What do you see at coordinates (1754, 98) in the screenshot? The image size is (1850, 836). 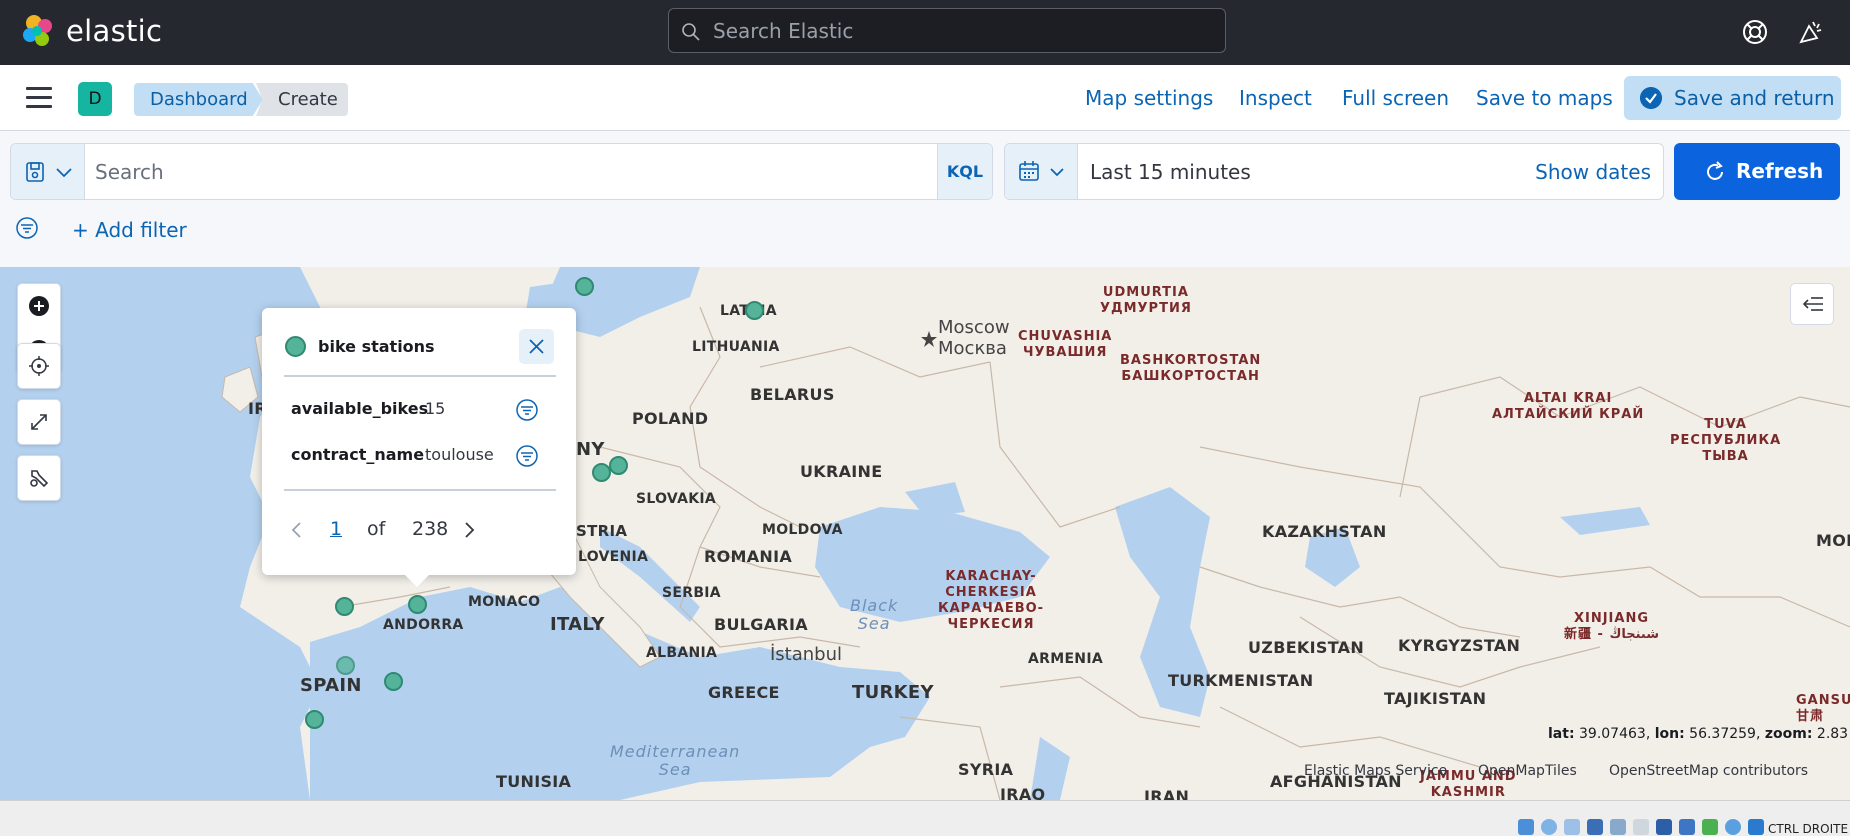 I see `save-and-return-label: Save and return` at bounding box center [1754, 98].